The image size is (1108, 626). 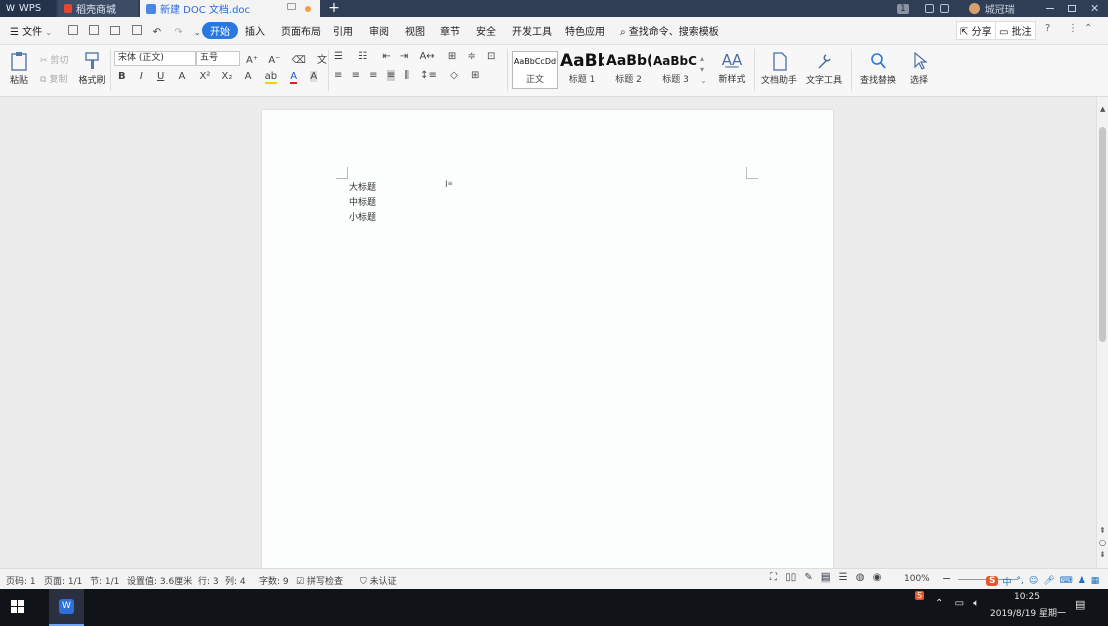 What do you see at coordinates (205, 76) in the screenshot?
I see `superscript-icon: X²` at bounding box center [205, 76].